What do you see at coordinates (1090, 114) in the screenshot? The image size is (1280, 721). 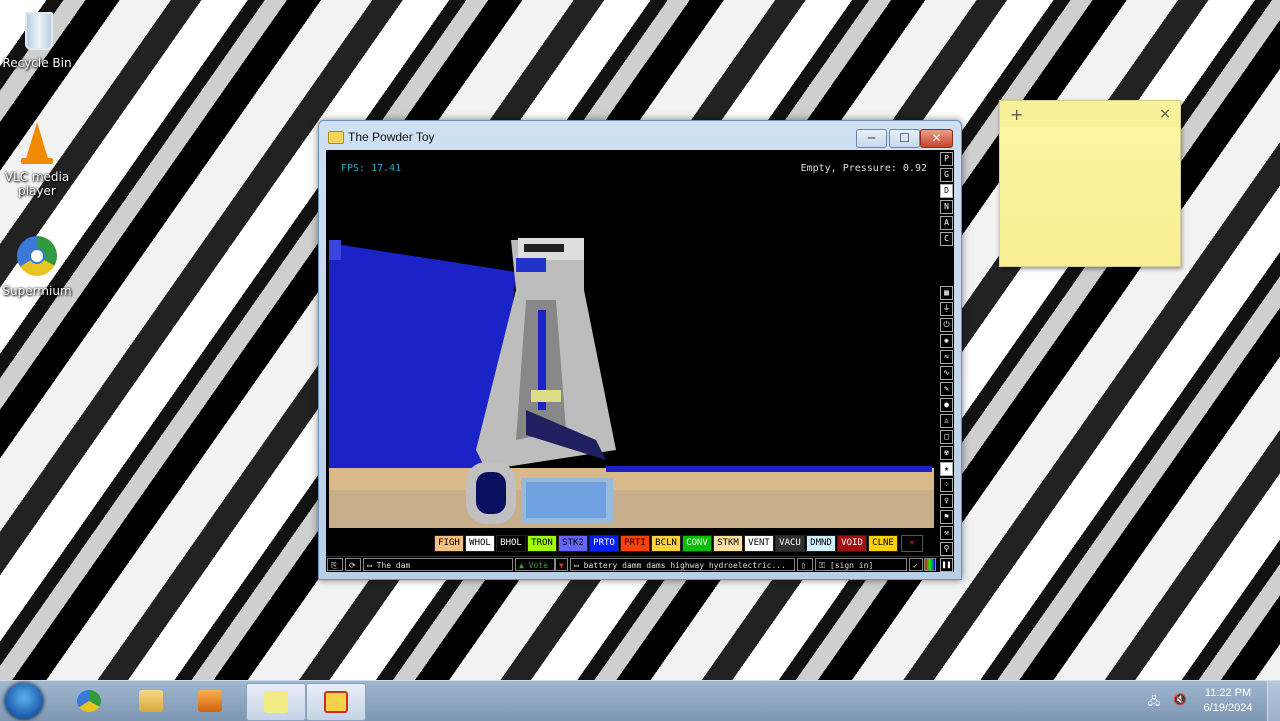 I see `sticky-note-header` at bounding box center [1090, 114].